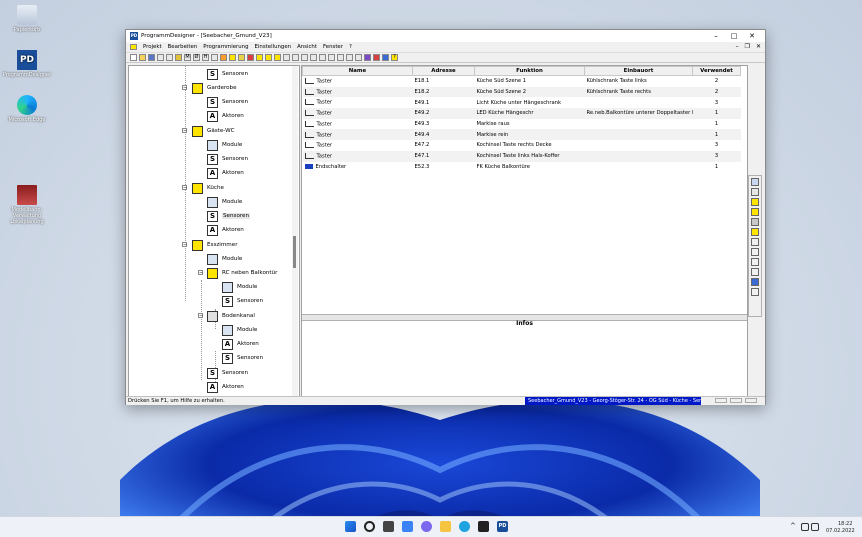  I want to click on table-row: Endschalter E52.3 FK Küche Balkontüre 1, so click(522, 167).